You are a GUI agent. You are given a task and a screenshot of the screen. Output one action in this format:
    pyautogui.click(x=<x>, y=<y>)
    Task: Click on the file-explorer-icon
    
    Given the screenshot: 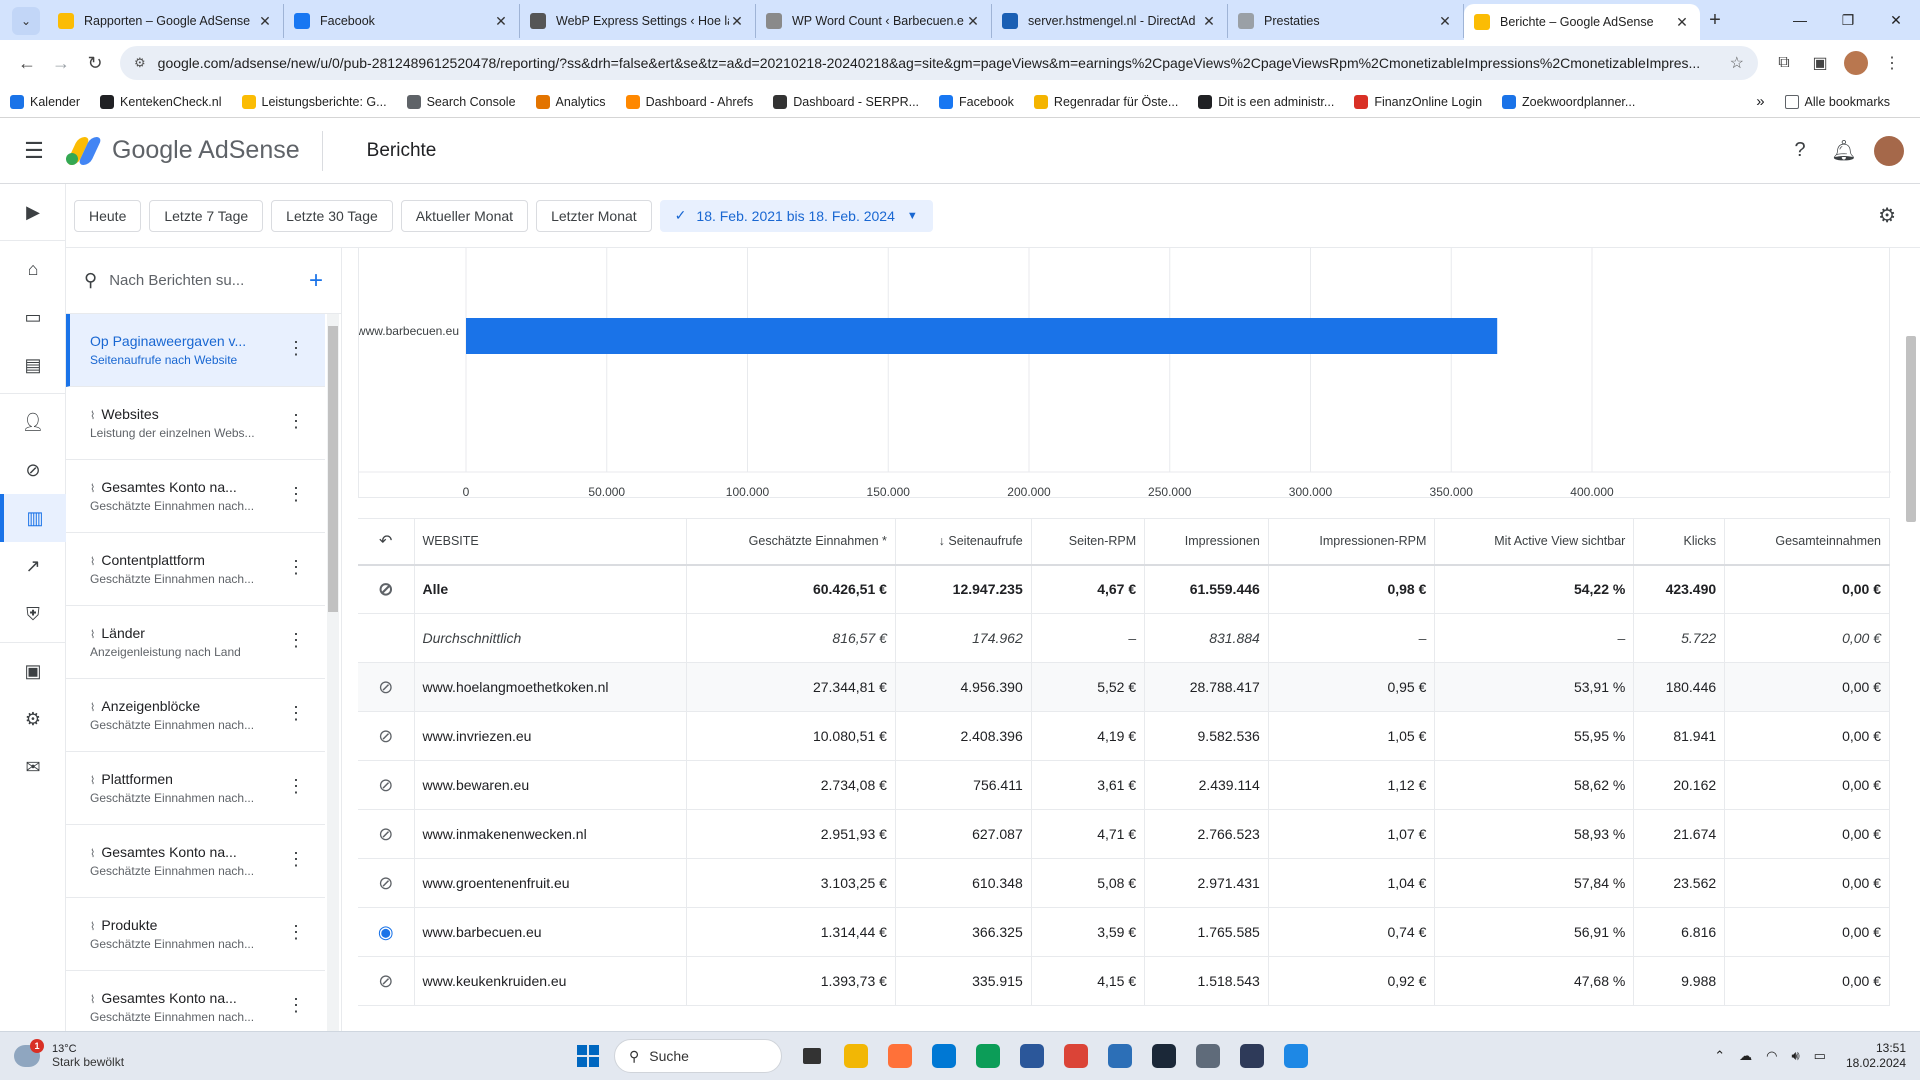 What is the action you would take?
    pyautogui.click(x=856, y=1056)
    